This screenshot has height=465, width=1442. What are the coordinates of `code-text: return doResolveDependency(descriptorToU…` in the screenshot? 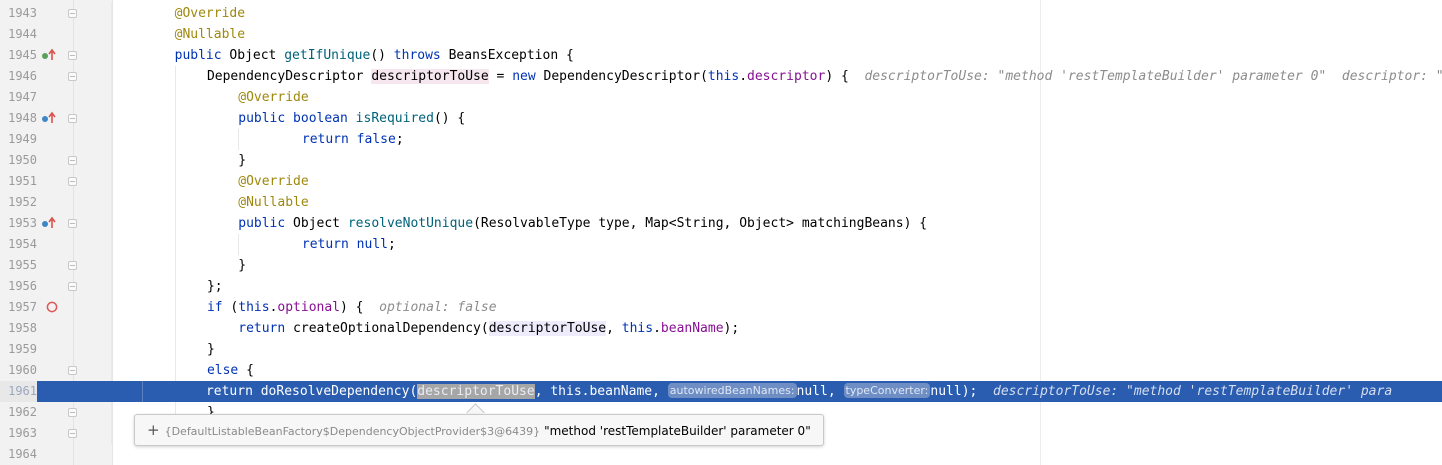 It's located at (751, 391).